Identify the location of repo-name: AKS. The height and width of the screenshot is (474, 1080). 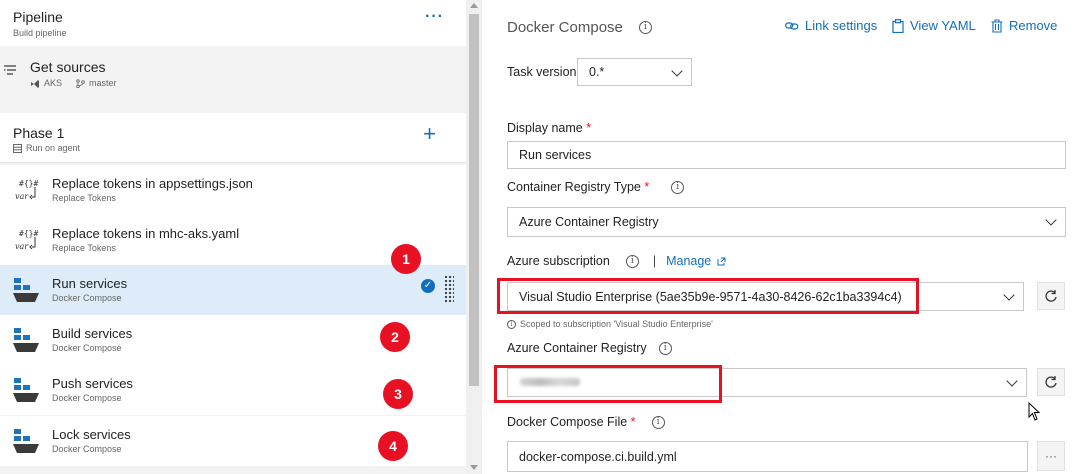
(53, 83).